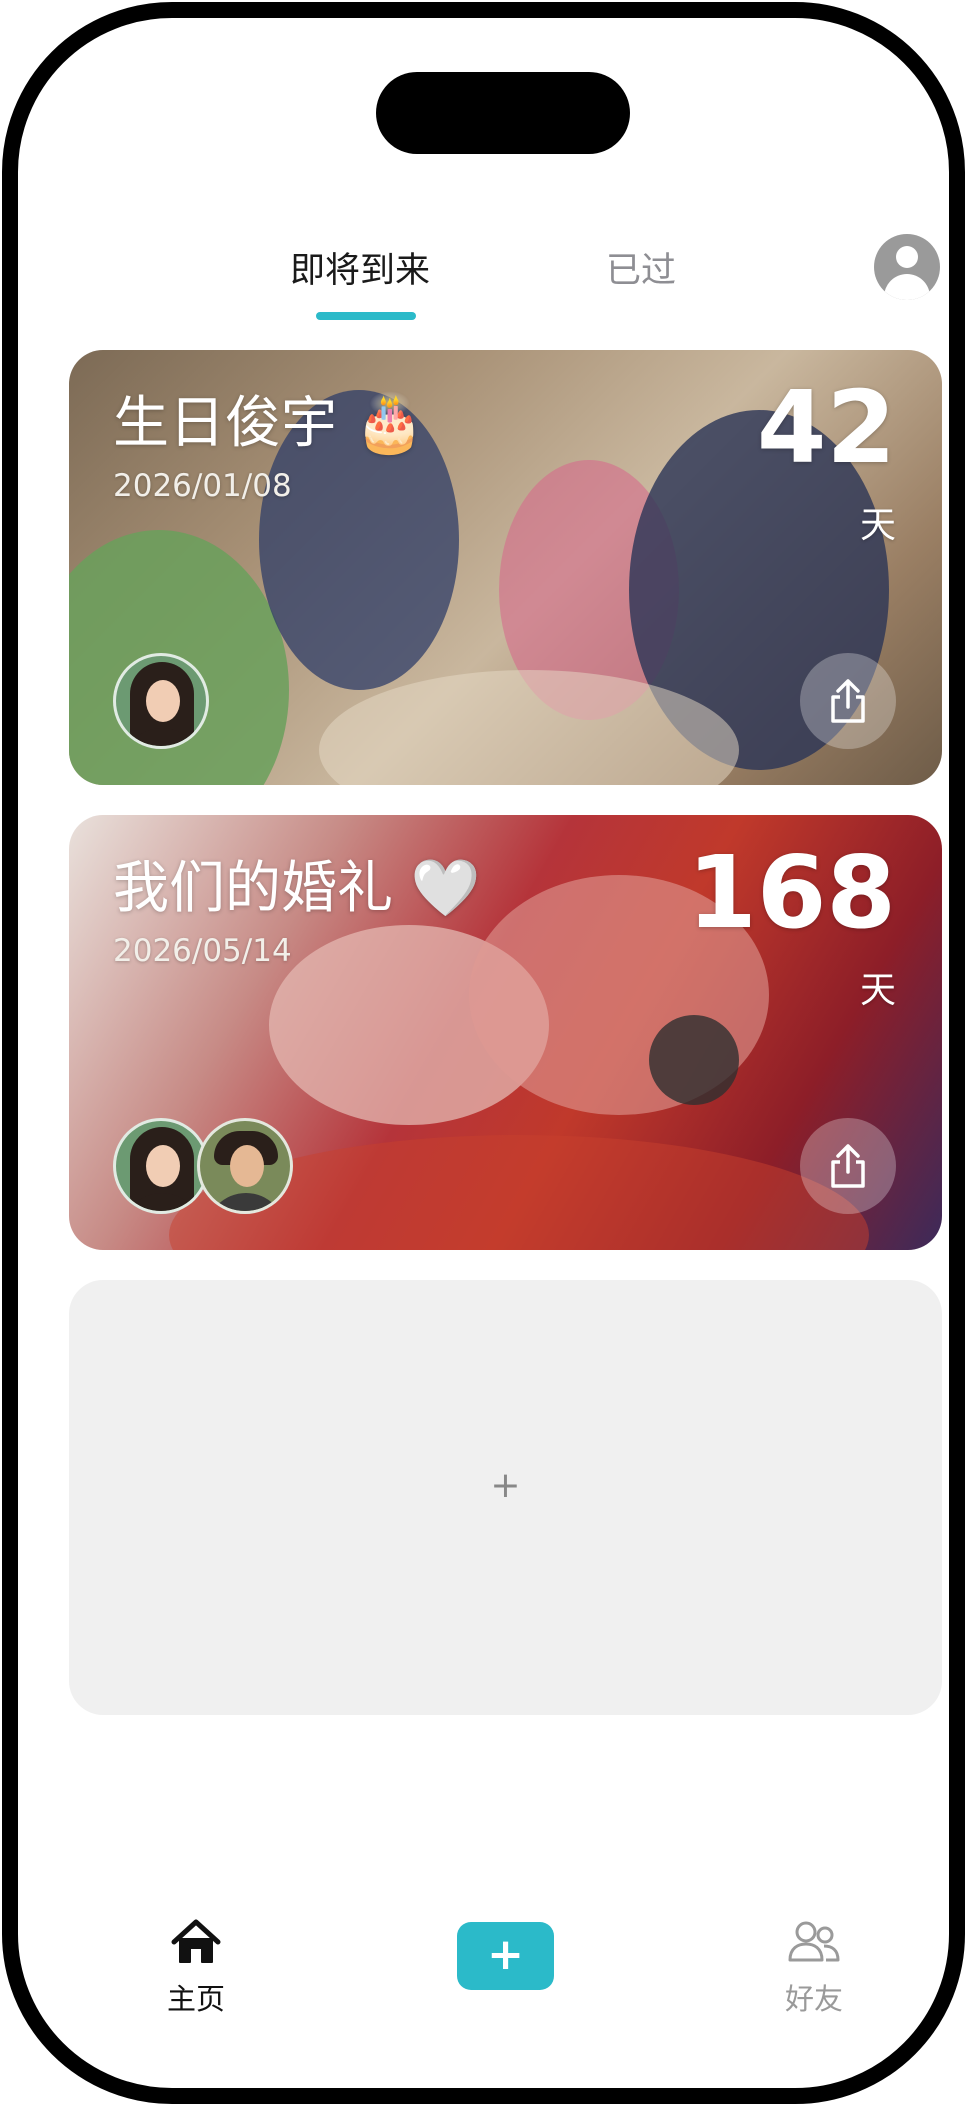  I want to click on dynamic-island, so click(503, 113).